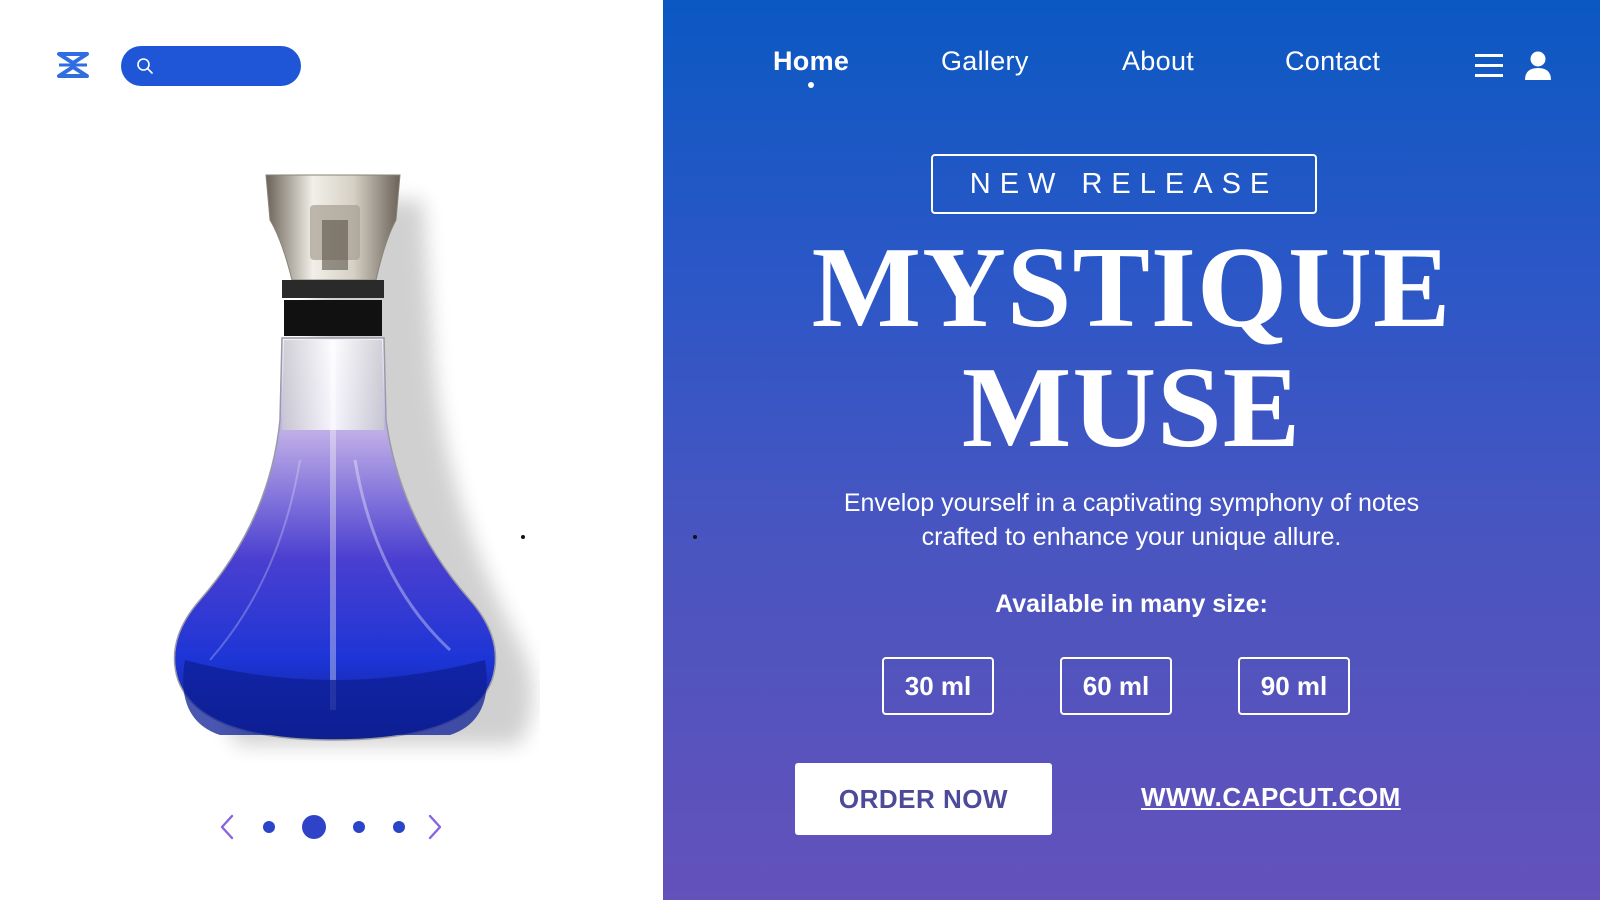 The height and width of the screenshot is (900, 1600). What do you see at coordinates (1131, 288) in the screenshot?
I see `title-line-1: MYSTIQUE` at bounding box center [1131, 288].